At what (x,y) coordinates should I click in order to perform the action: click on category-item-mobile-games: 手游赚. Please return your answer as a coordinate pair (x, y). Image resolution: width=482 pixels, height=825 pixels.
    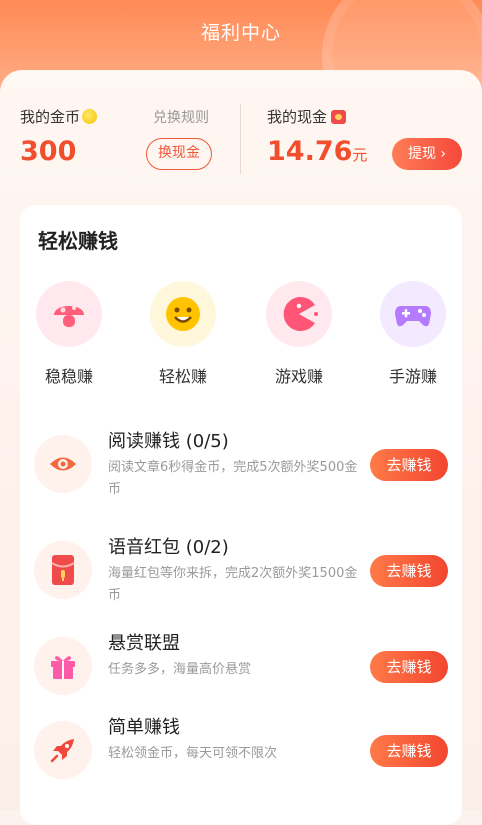
    Looking at the image, I should click on (413, 334).